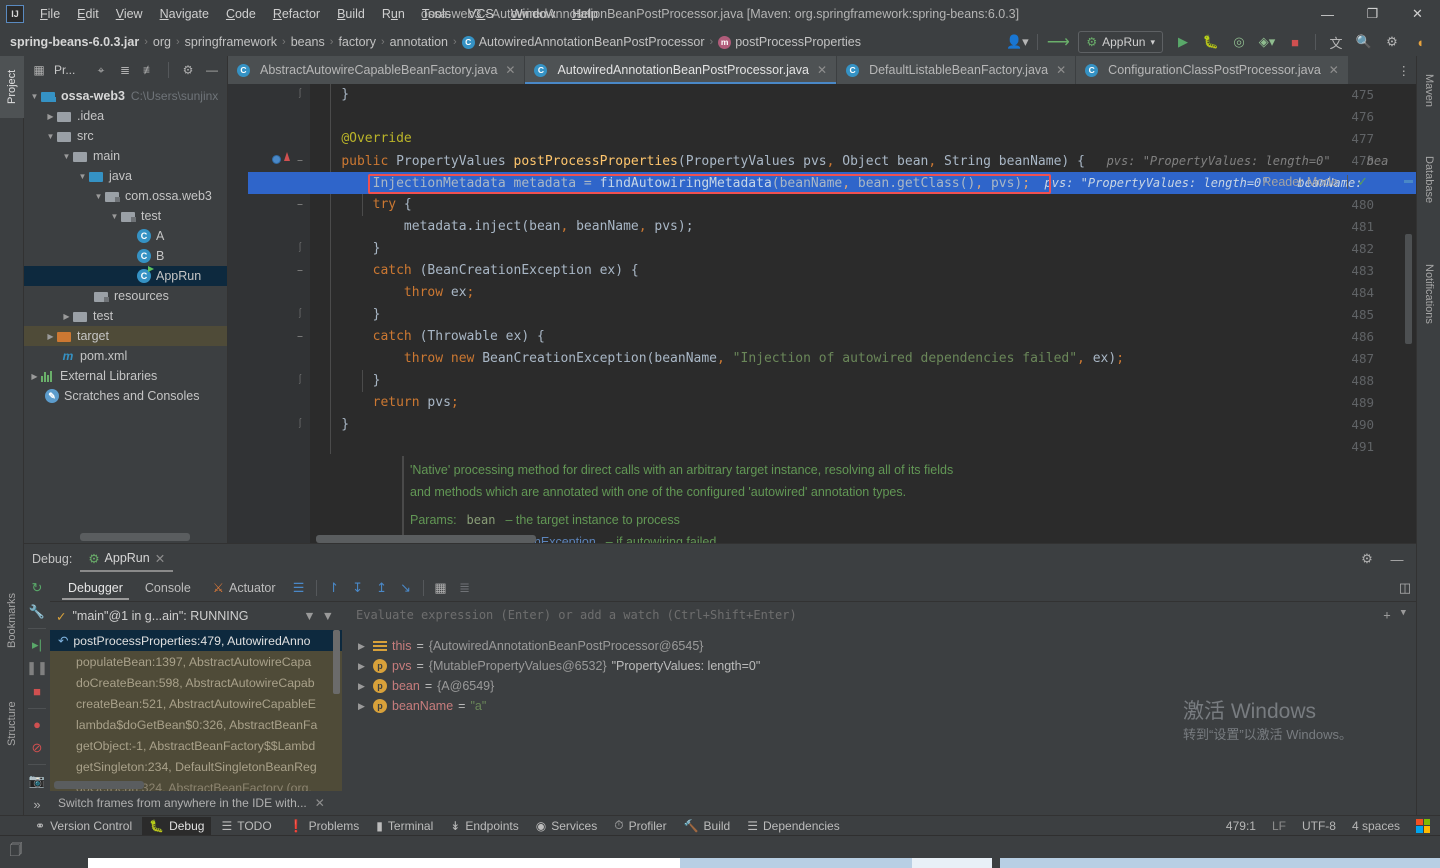 Image resolution: width=1440 pixels, height=868 pixels. I want to click on tree-node-idea: ▶ .idea, so click(125, 116).